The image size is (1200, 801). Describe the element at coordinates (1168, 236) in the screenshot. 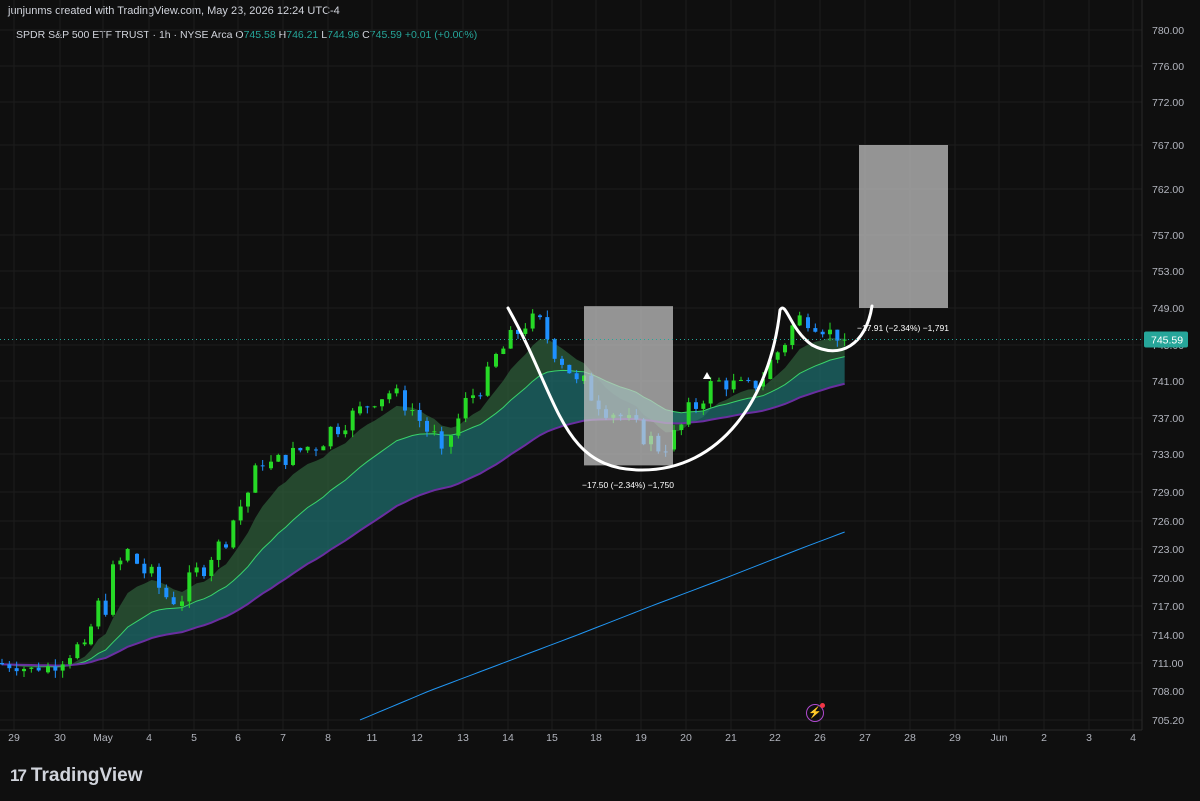

I see `price-tick-label: 757.00` at that location.